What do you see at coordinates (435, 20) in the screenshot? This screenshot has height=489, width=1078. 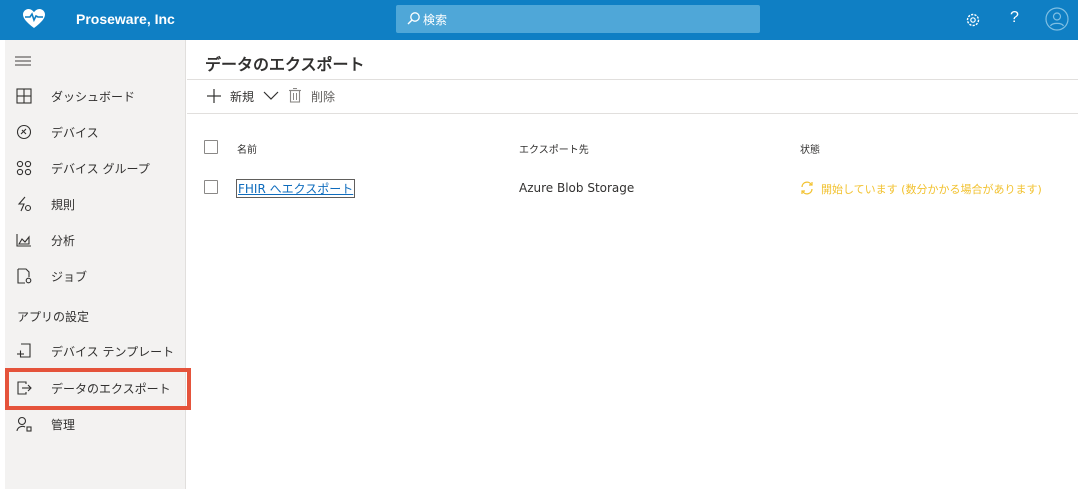 I see `search-placeholder: 検索` at bounding box center [435, 20].